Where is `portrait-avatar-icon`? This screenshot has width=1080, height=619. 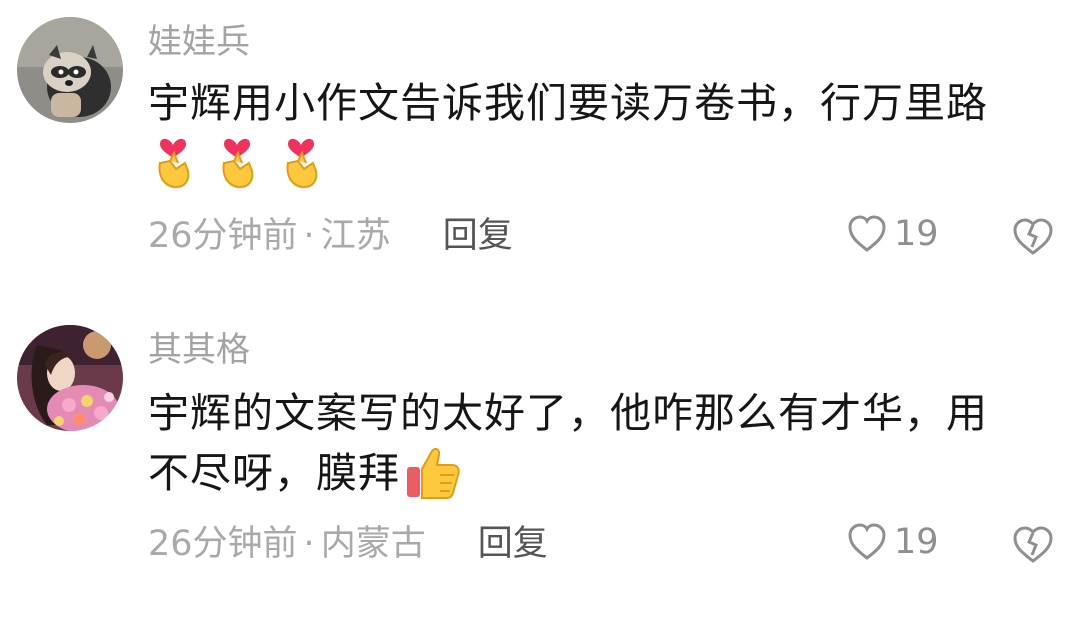 portrait-avatar-icon is located at coordinates (70, 378).